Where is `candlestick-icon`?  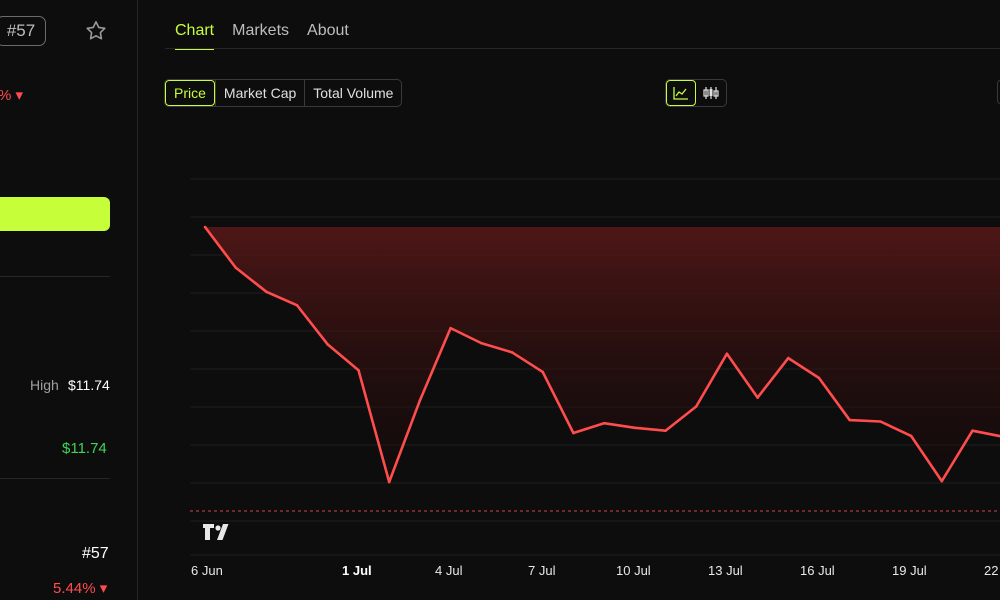 candlestick-icon is located at coordinates (711, 93).